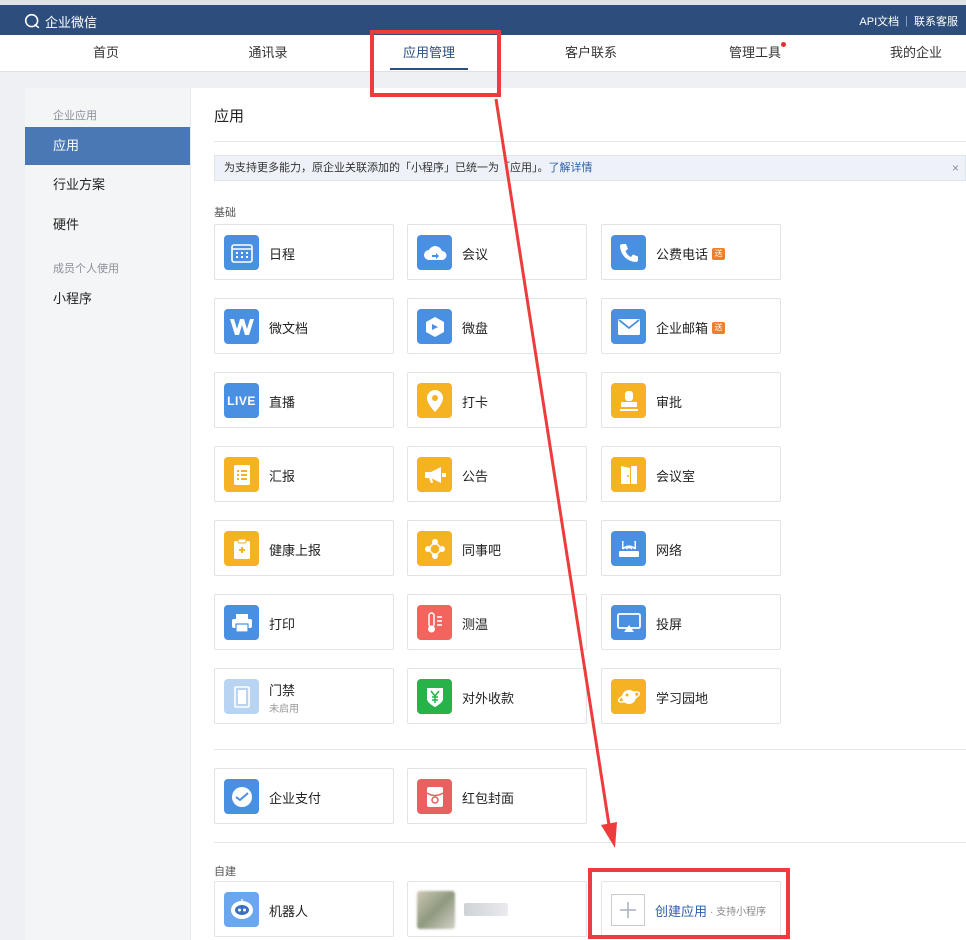  What do you see at coordinates (241, 622) in the screenshot?
I see `printer-icon` at bounding box center [241, 622].